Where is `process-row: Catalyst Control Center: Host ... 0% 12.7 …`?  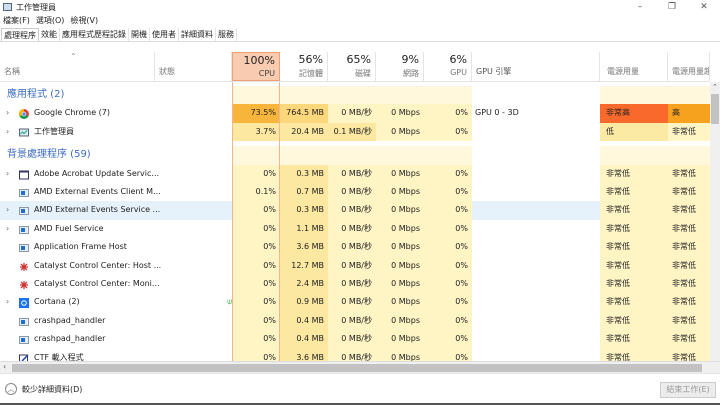
process-row: Catalyst Control Center: Host ... 0% 12.7 … is located at coordinates (355, 265).